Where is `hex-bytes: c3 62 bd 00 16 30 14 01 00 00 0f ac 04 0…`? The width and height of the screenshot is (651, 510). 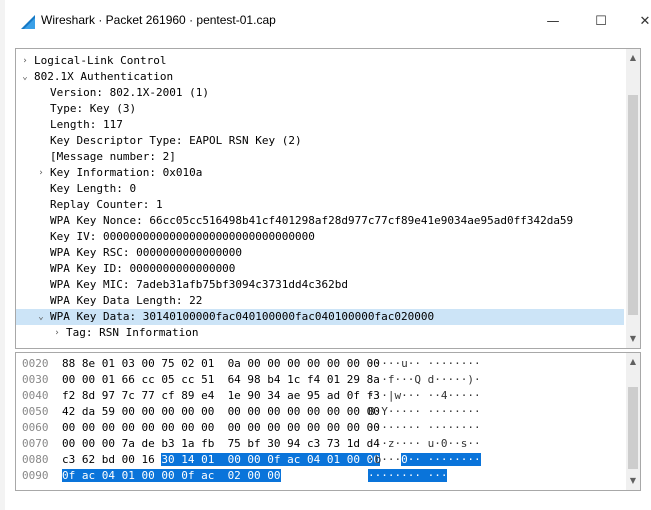
hex-bytes: c3 62 bd 00 16 30 14 01 00 00 0f ac 04 0… is located at coordinates (221, 460).